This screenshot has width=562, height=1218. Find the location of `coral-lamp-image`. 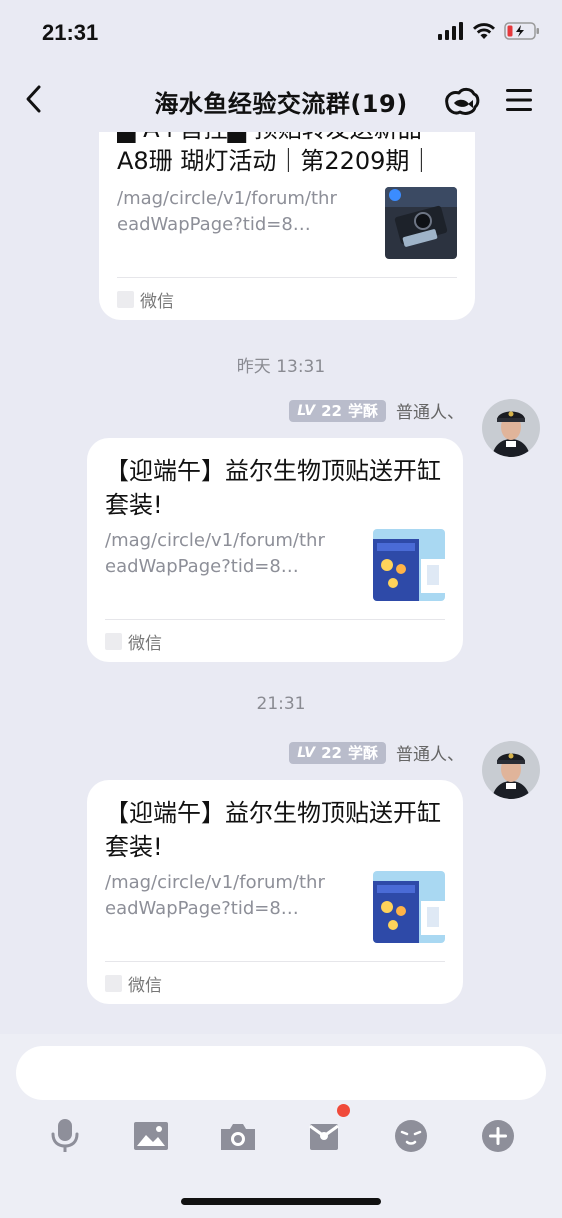

coral-lamp-image is located at coordinates (421, 223).